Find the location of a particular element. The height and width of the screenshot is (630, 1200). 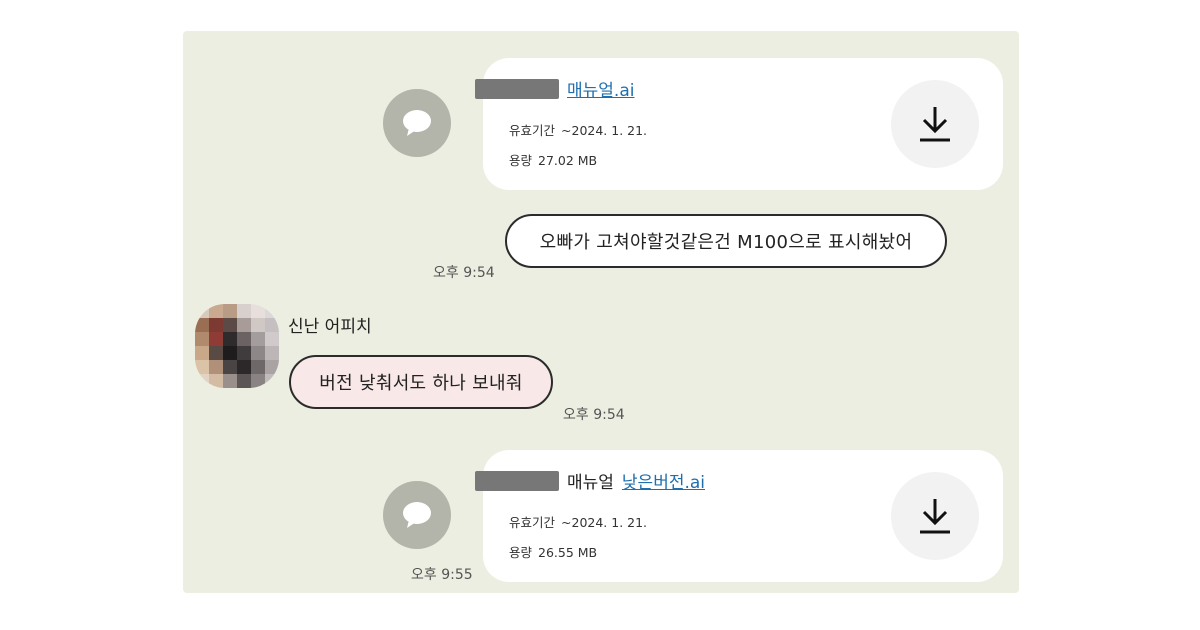

file-title: 매뉴얼.ai is located at coordinates (554, 88).